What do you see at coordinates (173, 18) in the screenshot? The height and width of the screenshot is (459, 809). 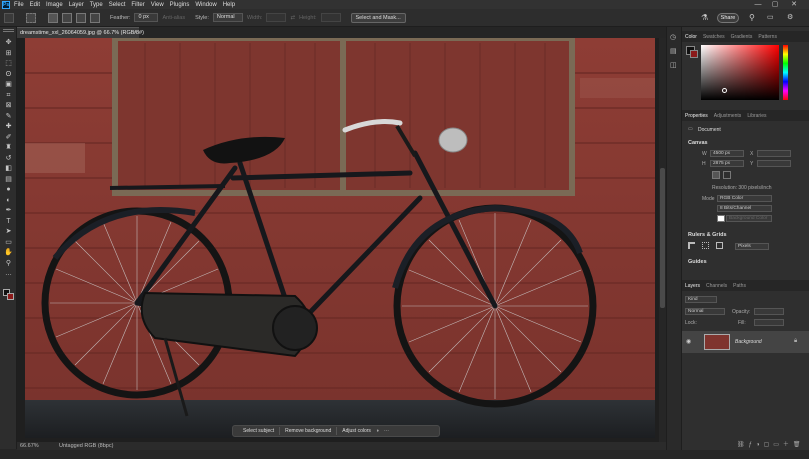 I see `antialias-checkbox: Anti-alias` at bounding box center [173, 18].